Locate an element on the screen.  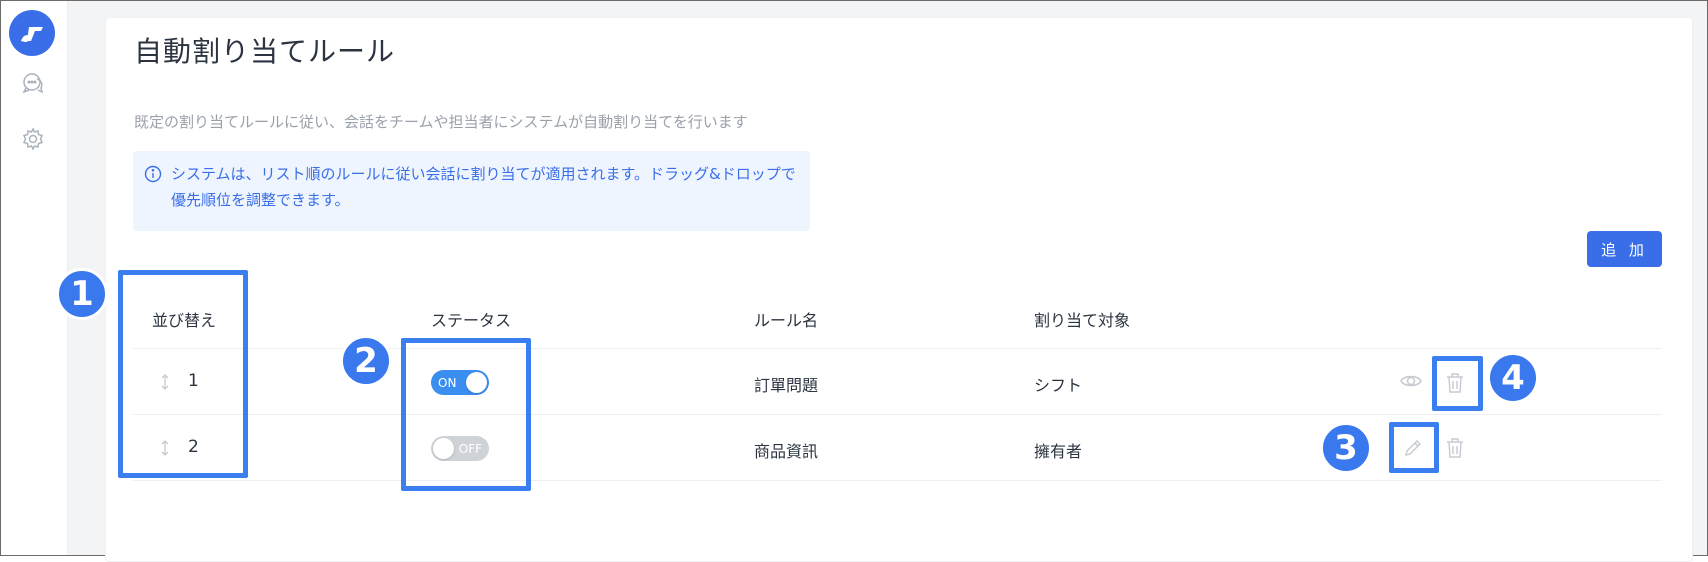
settings-icon is located at coordinates (33, 139).